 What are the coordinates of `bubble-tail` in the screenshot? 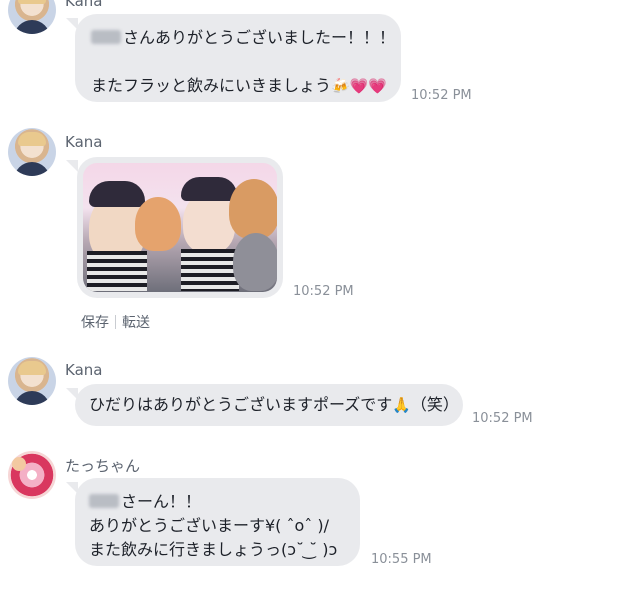 It's located at (72, 166).